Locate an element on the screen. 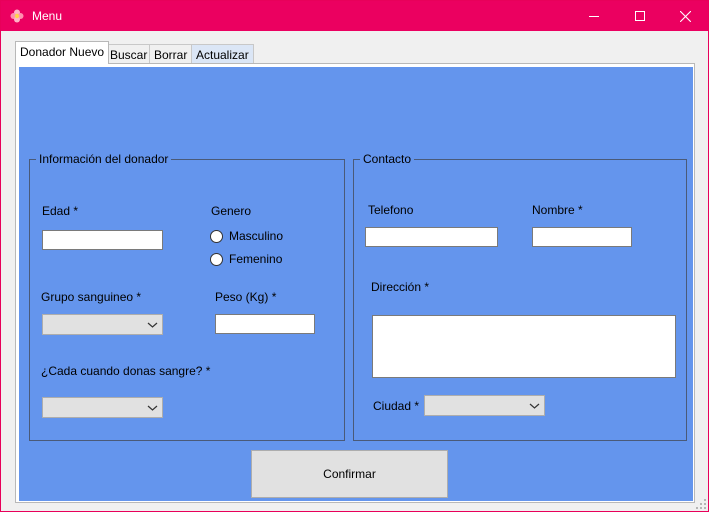 Image resolution: width=709 pixels, height=512 pixels. confirmar-button: Confirmar is located at coordinates (349, 474).